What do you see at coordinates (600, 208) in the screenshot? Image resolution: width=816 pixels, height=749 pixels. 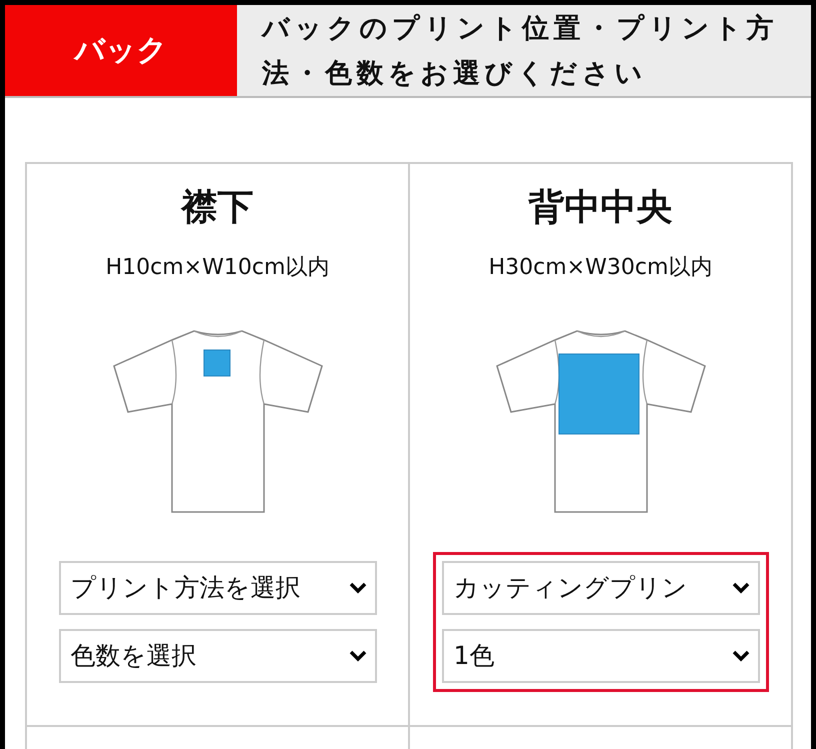 I see `position-title: 背中中央` at bounding box center [600, 208].